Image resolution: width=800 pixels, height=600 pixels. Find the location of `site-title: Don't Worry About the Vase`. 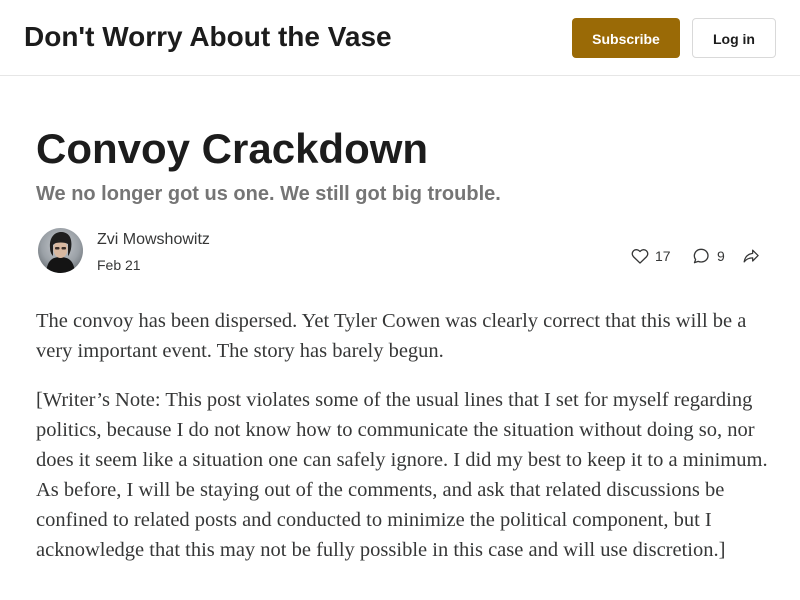

site-title: Don't Worry About the Vase is located at coordinates (208, 37).